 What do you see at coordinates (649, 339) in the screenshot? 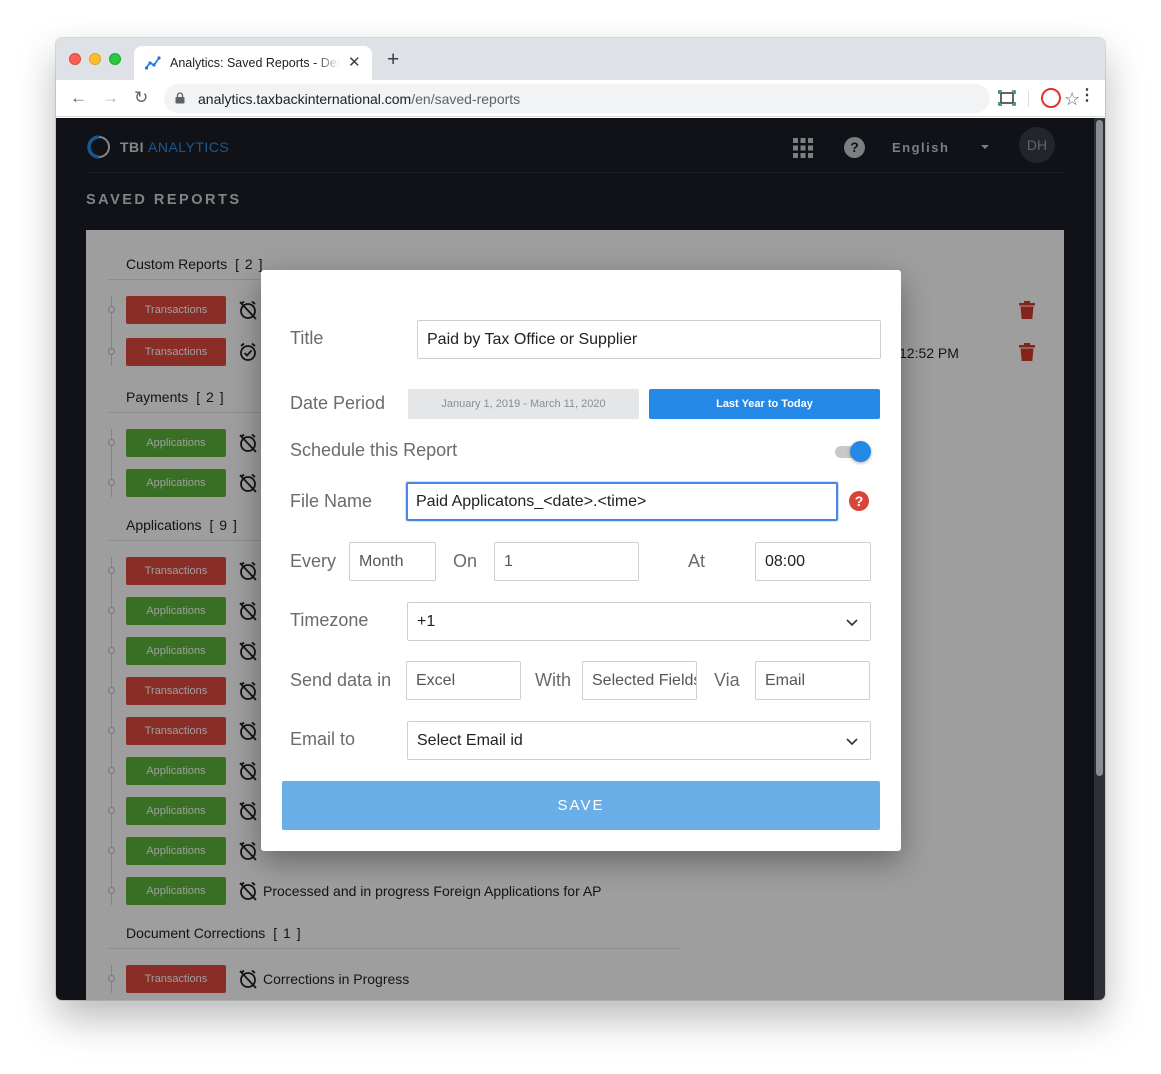
I see `title-input: Paid by Tax Office or Supplier` at bounding box center [649, 339].